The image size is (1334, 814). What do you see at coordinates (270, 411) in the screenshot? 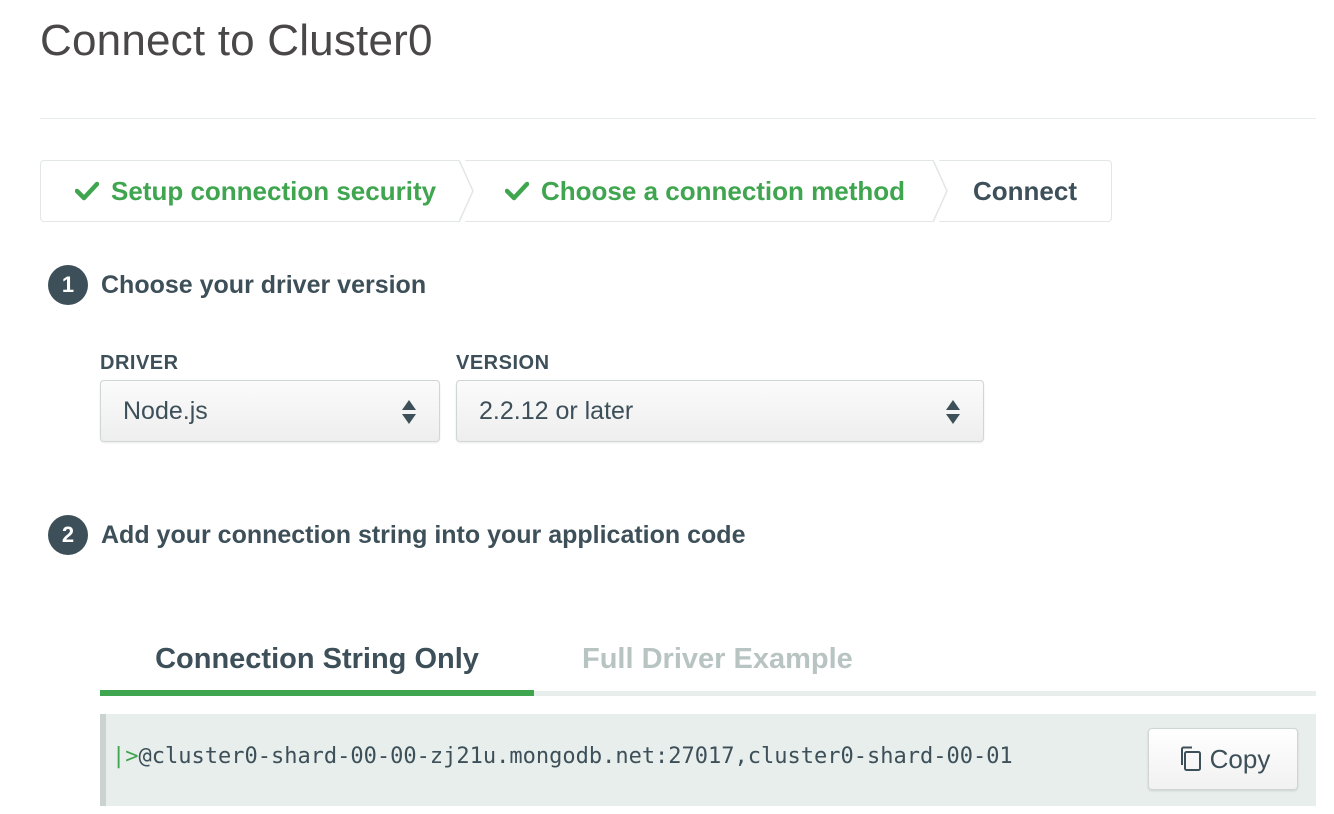
I see `driver-select: Node.js` at bounding box center [270, 411].